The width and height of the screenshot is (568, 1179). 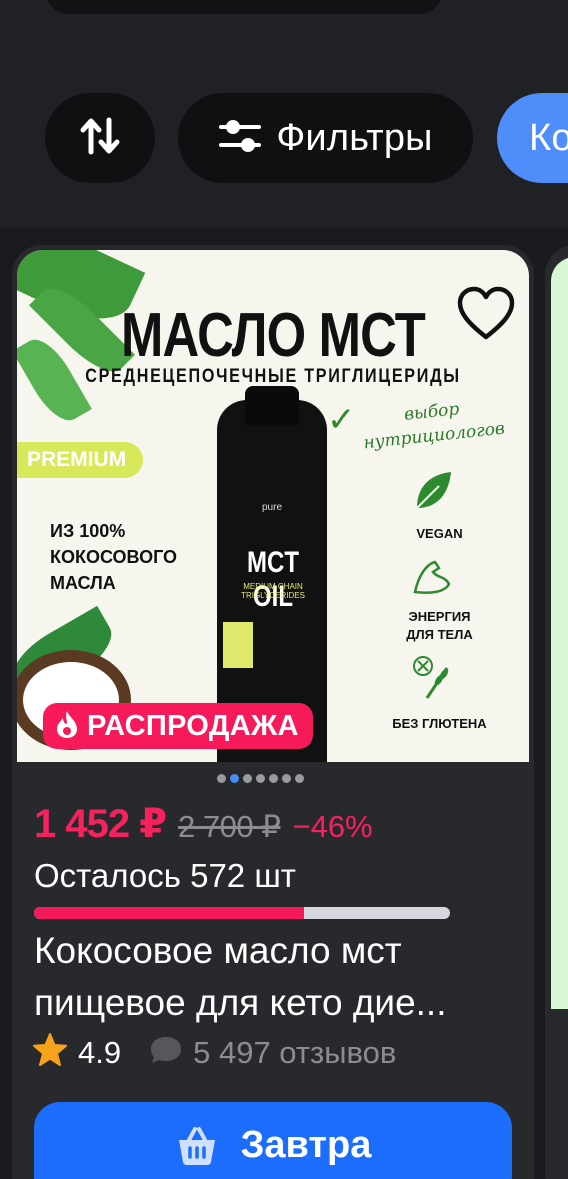 What do you see at coordinates (295, 1052) in the screenshot?
I see `reviews-count: 5 497 отзывов` at bounding box center [295, 1052].